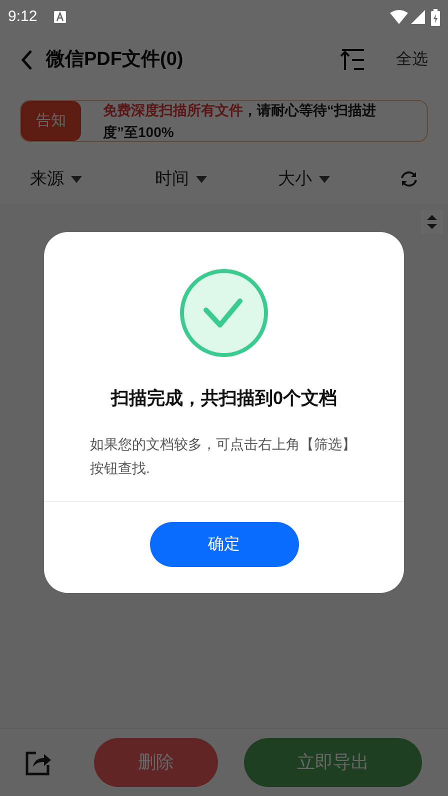 Image resolution: width=448 pixels, height=796 pixels. What do you see at coordinates (216, 179) in the screenshot?
I see `filter-dropdown: 时间` at bounding box center [216, 179].